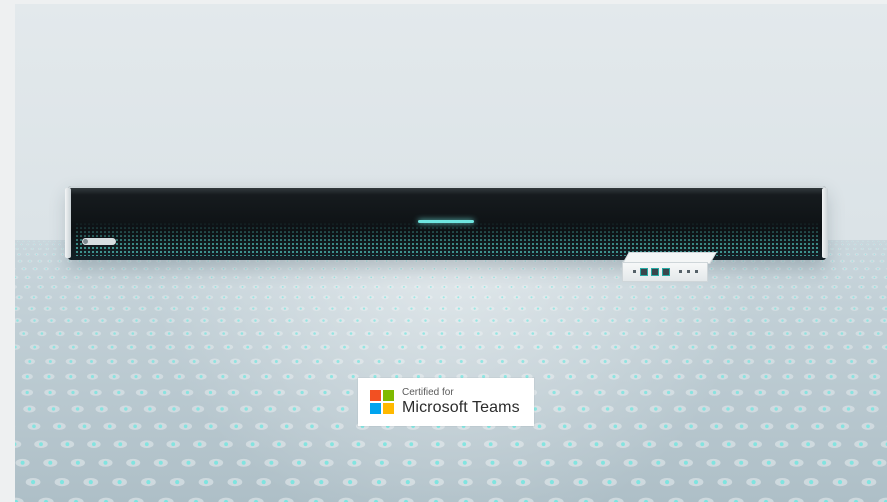  Describe the element at coordinates (428, 392) in the screenshot. I see `certification-label: Certified for` at that location.